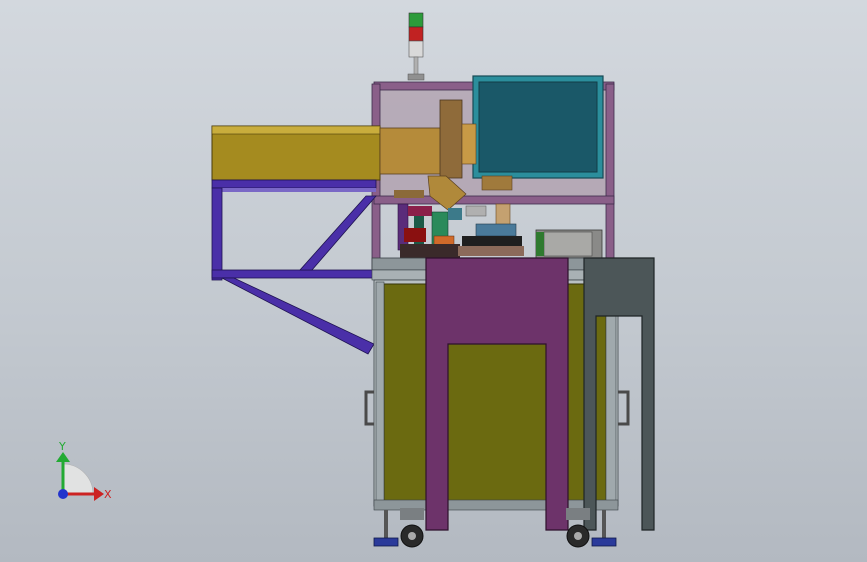 The image size is (867, 562). I want to click on origin-dot, so click(63, 494).